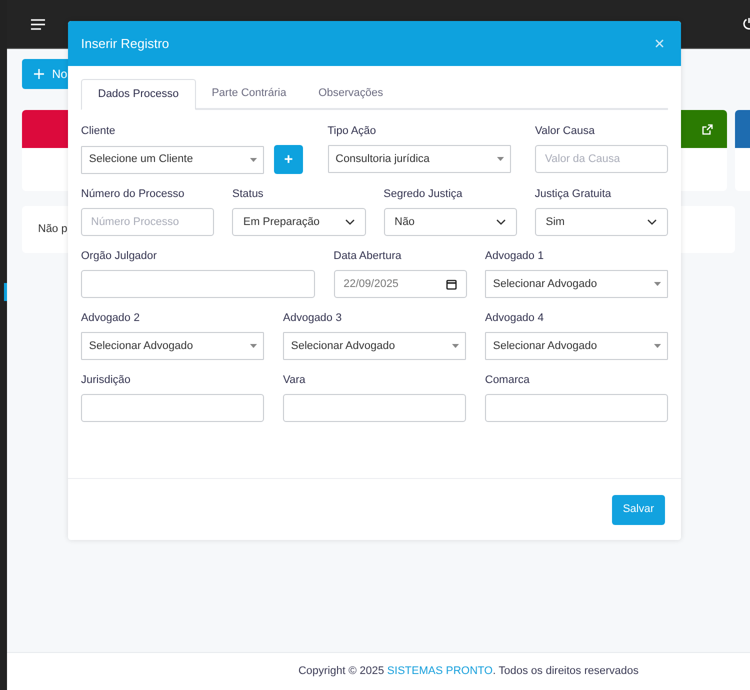  What do you see at coordinates (515, 256) in the screenshot?
I see `field-label: Advogado 1` at bounding box center [515, 256].